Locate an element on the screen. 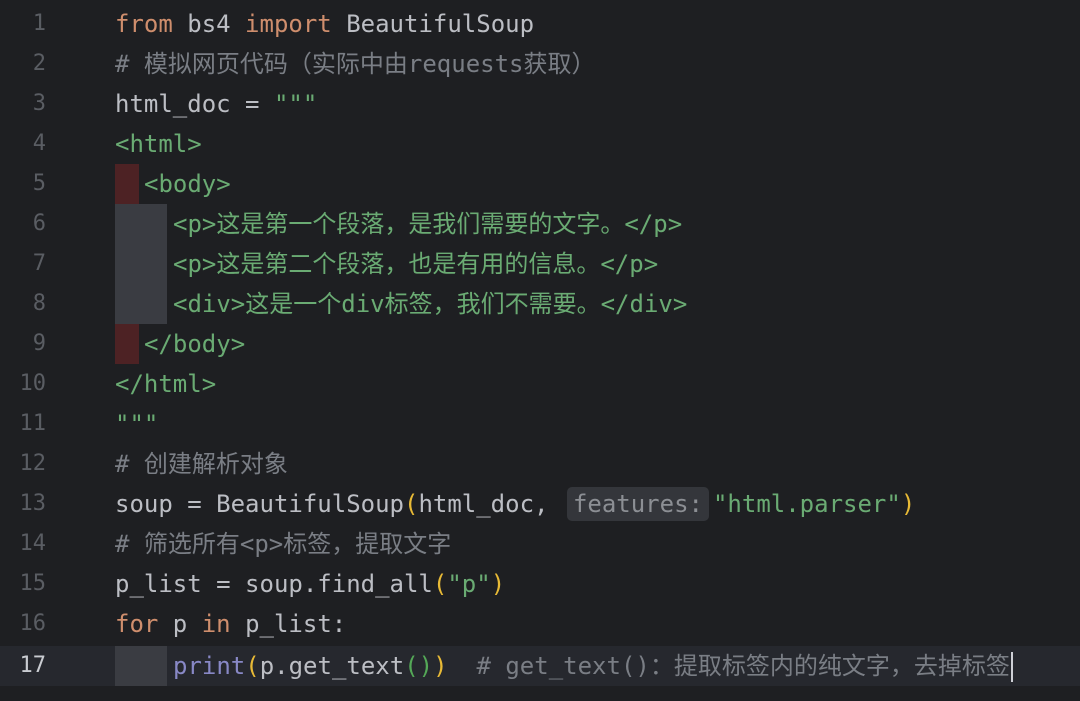 The height and width of the screenshot is (701, 1080). string-literal: </body> is located at coordinates (194, 344).